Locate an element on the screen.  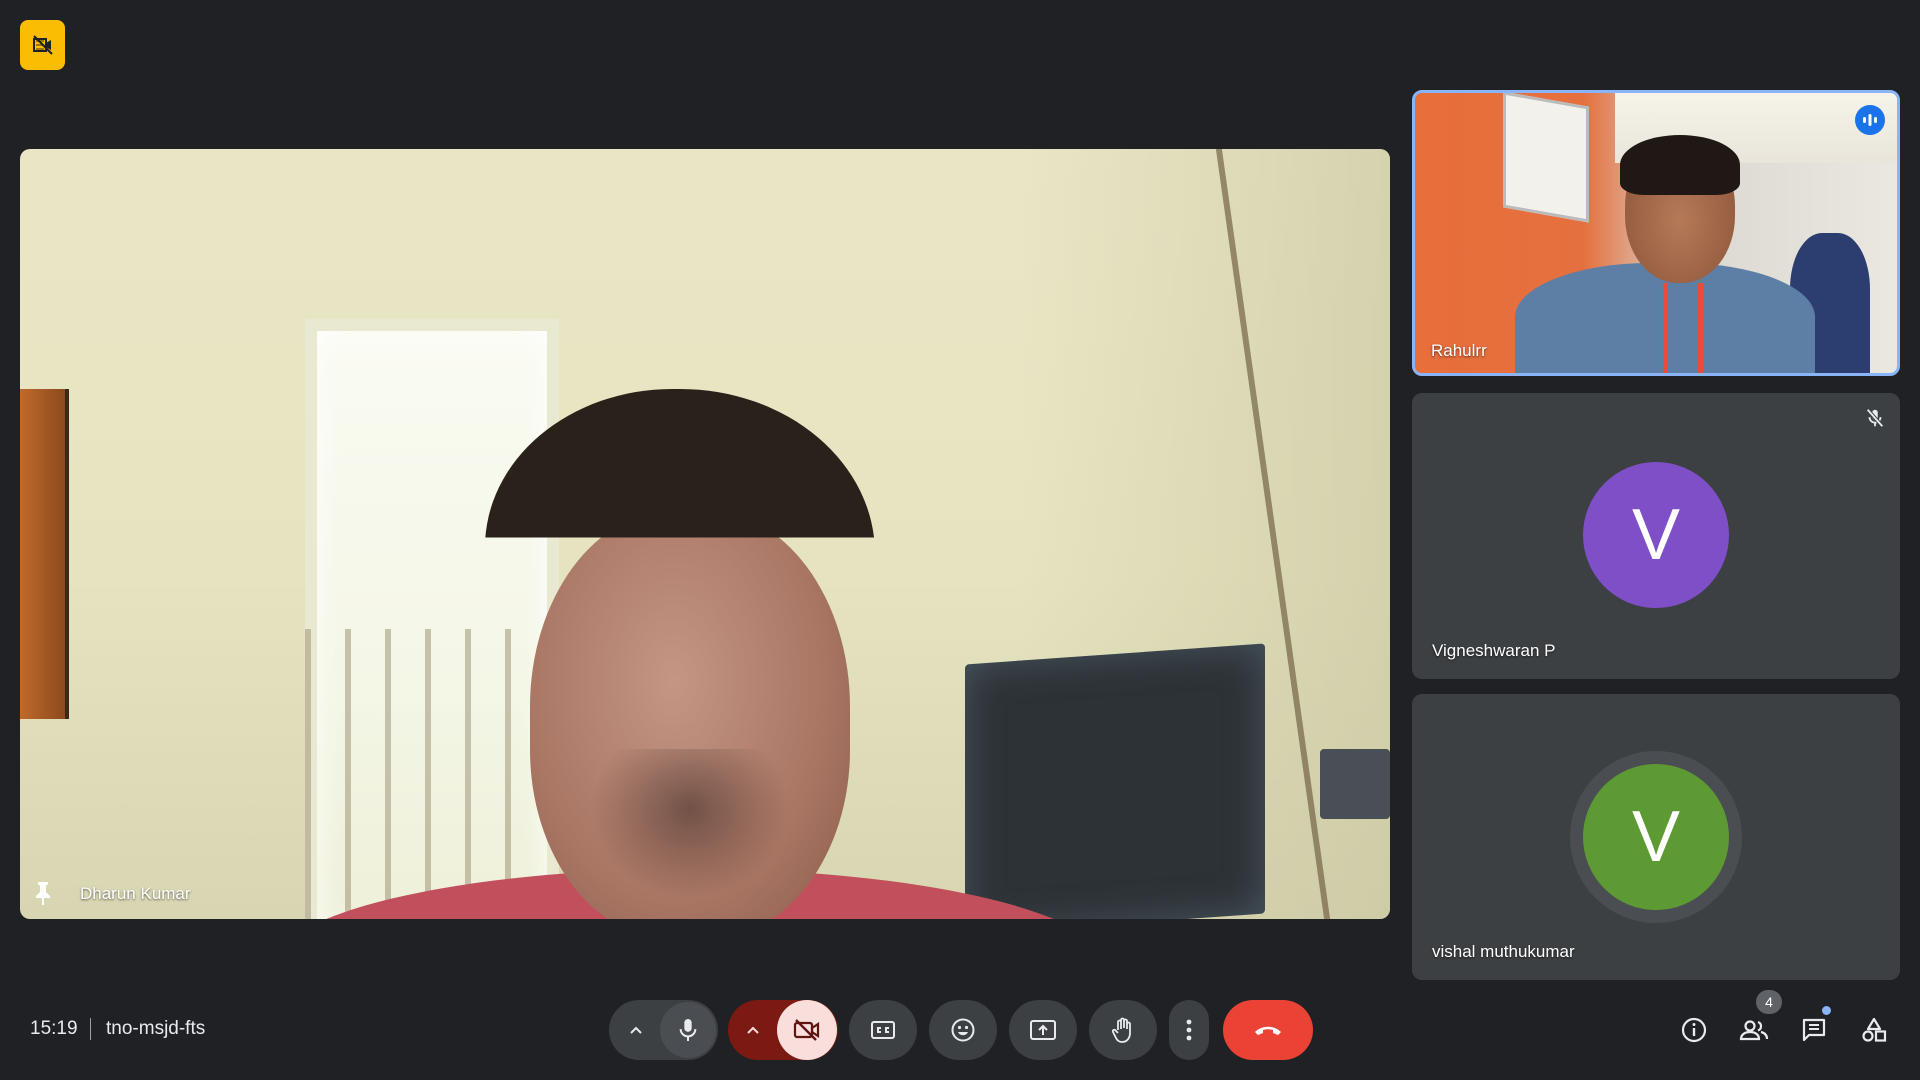
chat-button is located at coordinates (1814, 1030).